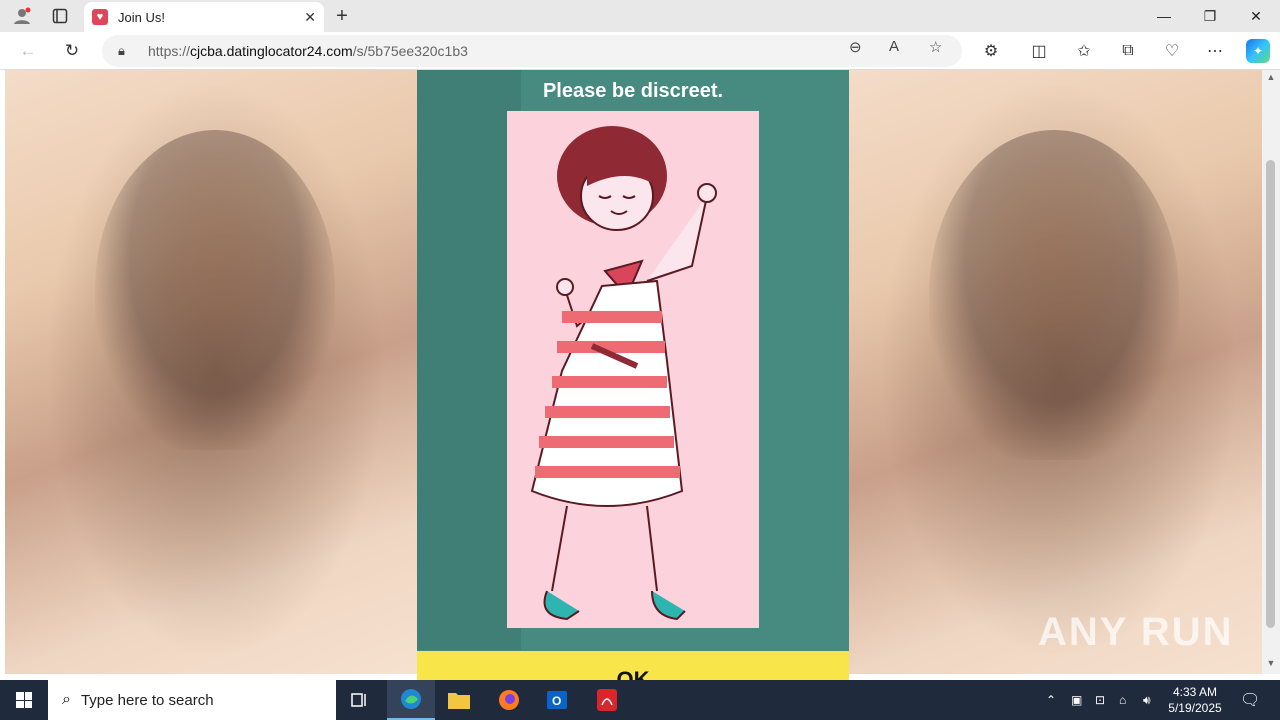  I want to click on clock-date: 5/19/2025, so click(1195, 708).